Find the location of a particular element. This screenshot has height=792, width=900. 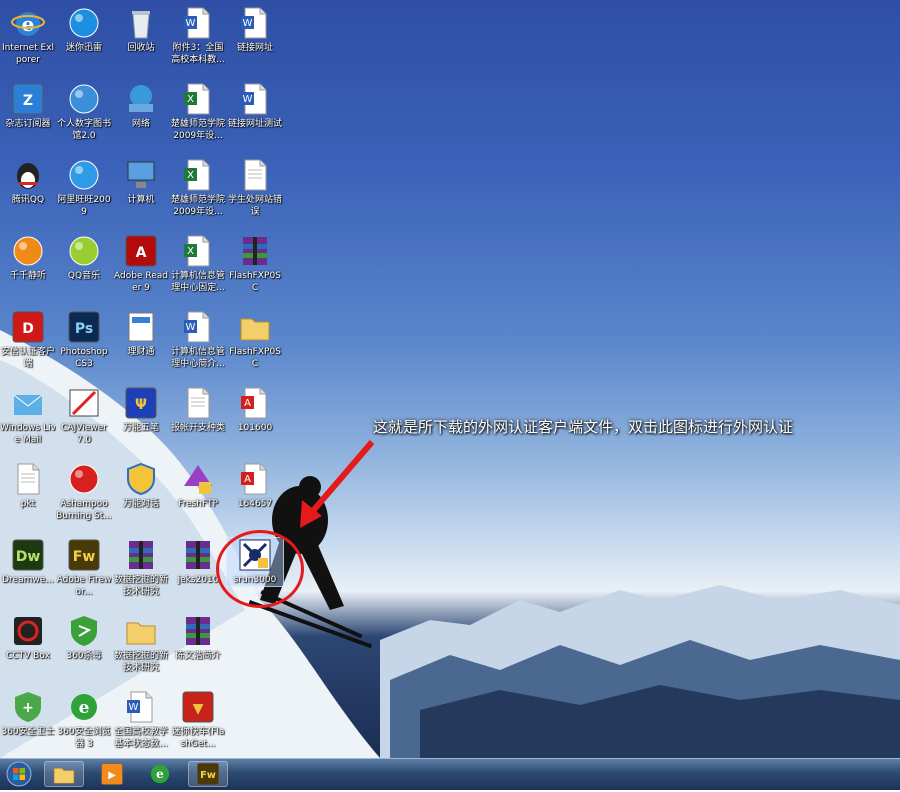

taskbar-button-explorer is located at coordinates (64, 774).